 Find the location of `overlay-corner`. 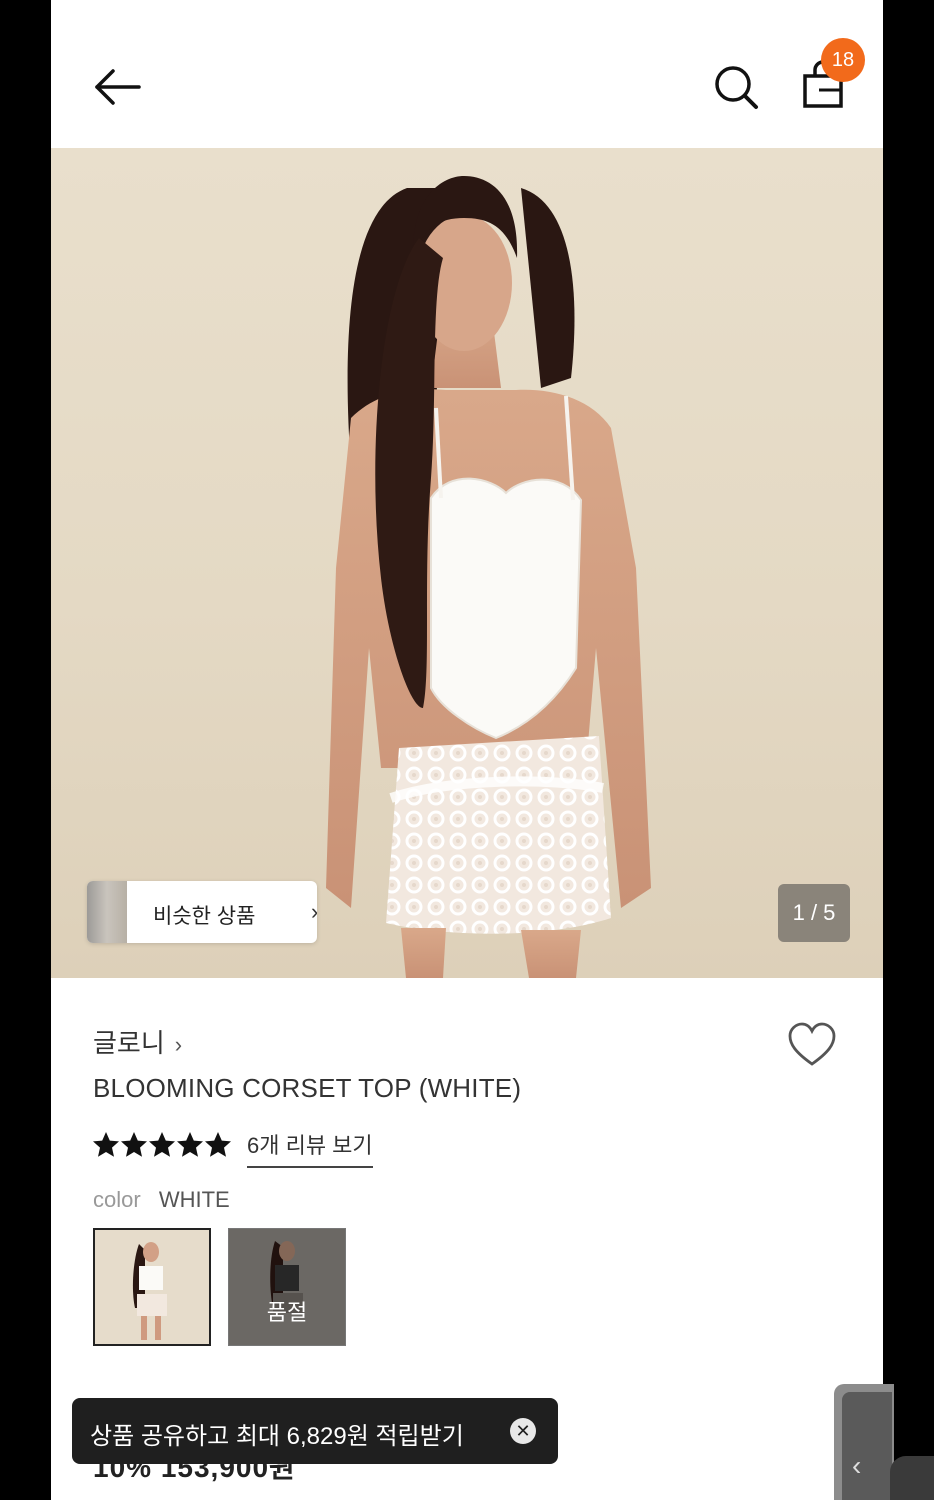

overlay-corner is located at coordinates (912, 1478).